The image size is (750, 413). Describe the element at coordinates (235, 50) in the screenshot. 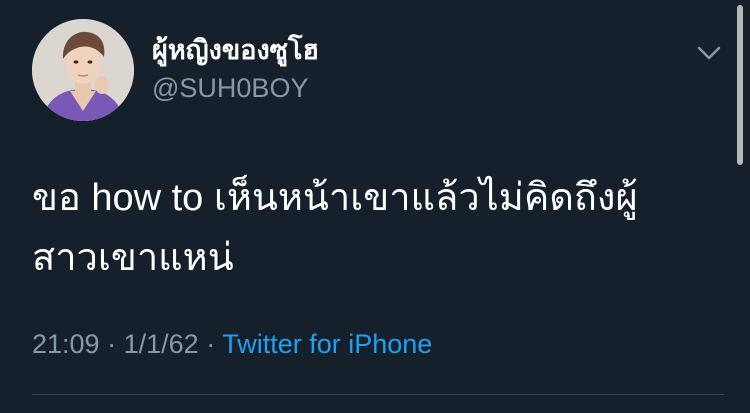

I see `display-name: ผู้หญิงของซูโฮ` at that location.